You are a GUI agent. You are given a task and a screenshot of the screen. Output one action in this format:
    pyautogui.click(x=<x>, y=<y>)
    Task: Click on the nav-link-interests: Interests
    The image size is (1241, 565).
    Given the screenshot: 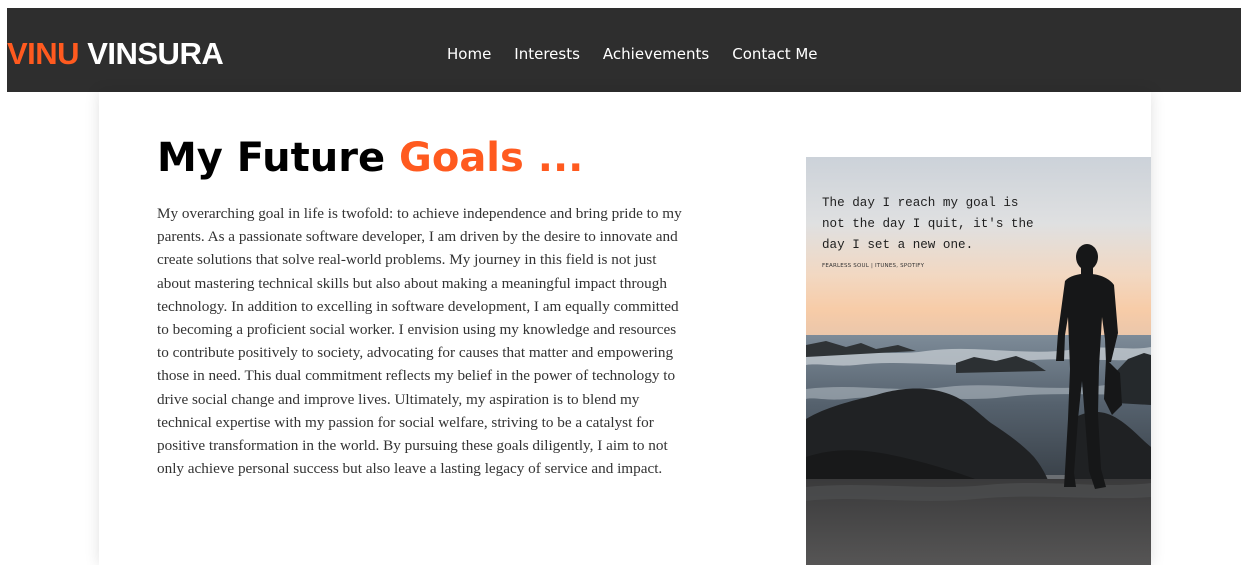 What is the action you would take?
    pyautogui.click(x=547, y=54)
    